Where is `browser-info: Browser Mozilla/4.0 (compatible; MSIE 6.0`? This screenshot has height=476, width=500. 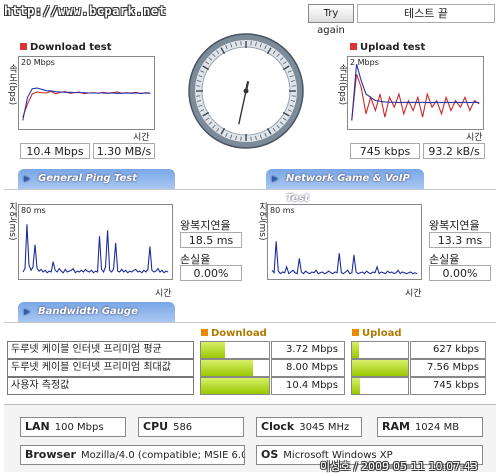 browser-info: Browser Mozilla/4.0 (compatible; MSIE 6.0 is located at coordinates (132, 455).